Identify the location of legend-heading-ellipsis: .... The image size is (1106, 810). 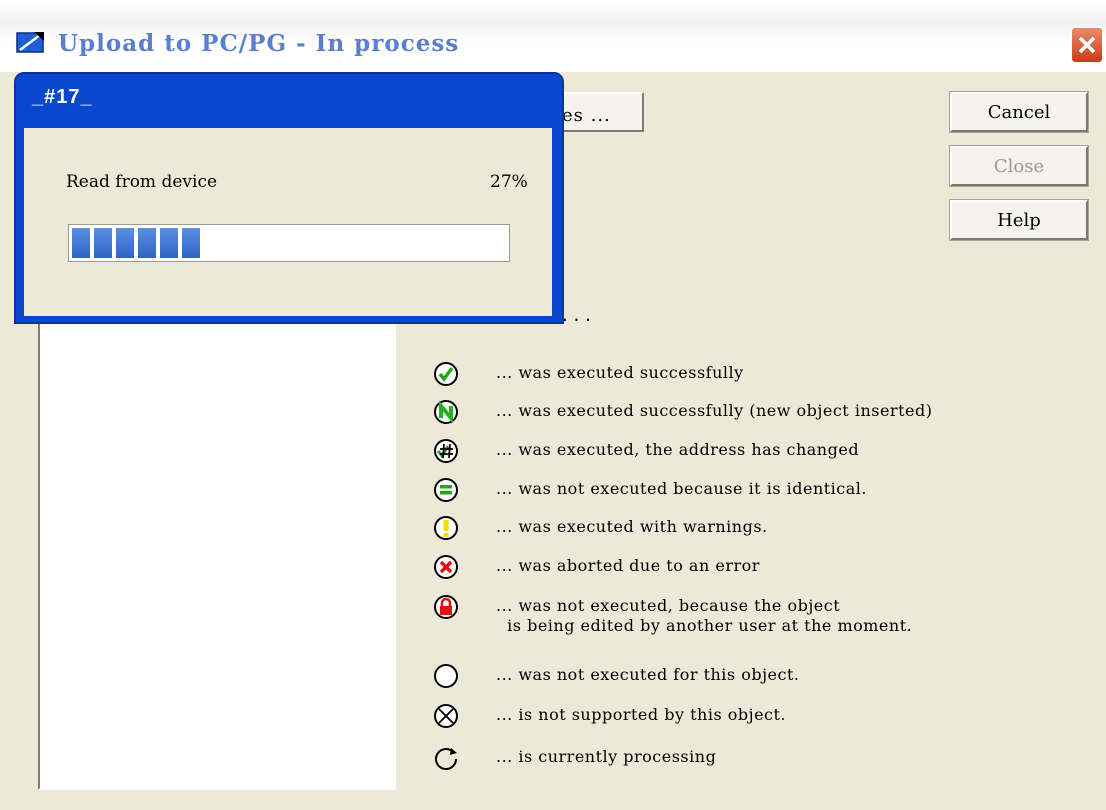
(577, 315).